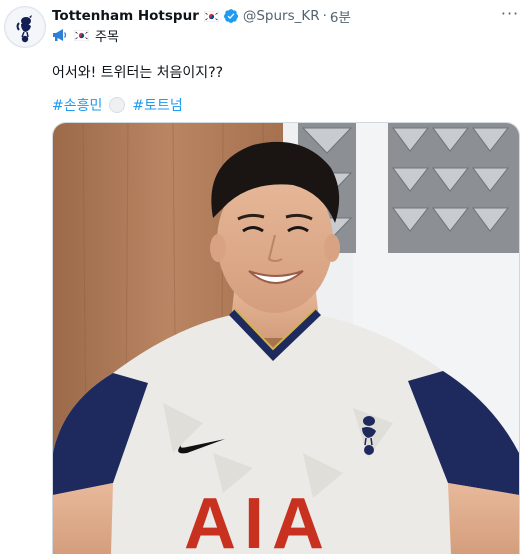 The height and width of the screenshot is (554, 530). Describe the element at coordinates (60, 35) in the screenshot. I see `megaphone-icon` at that location.